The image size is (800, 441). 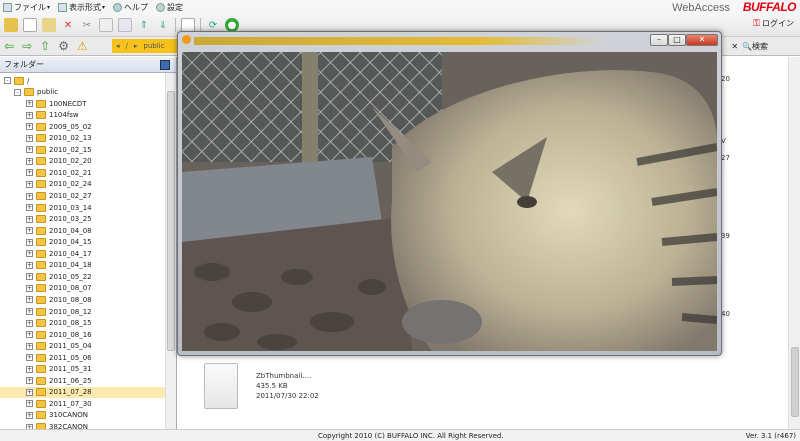 What do you see at coordinates (83, 346) in the screenshot?
I see `tree-item-folder: +2011_05_04` at bounding box center [83, 346].